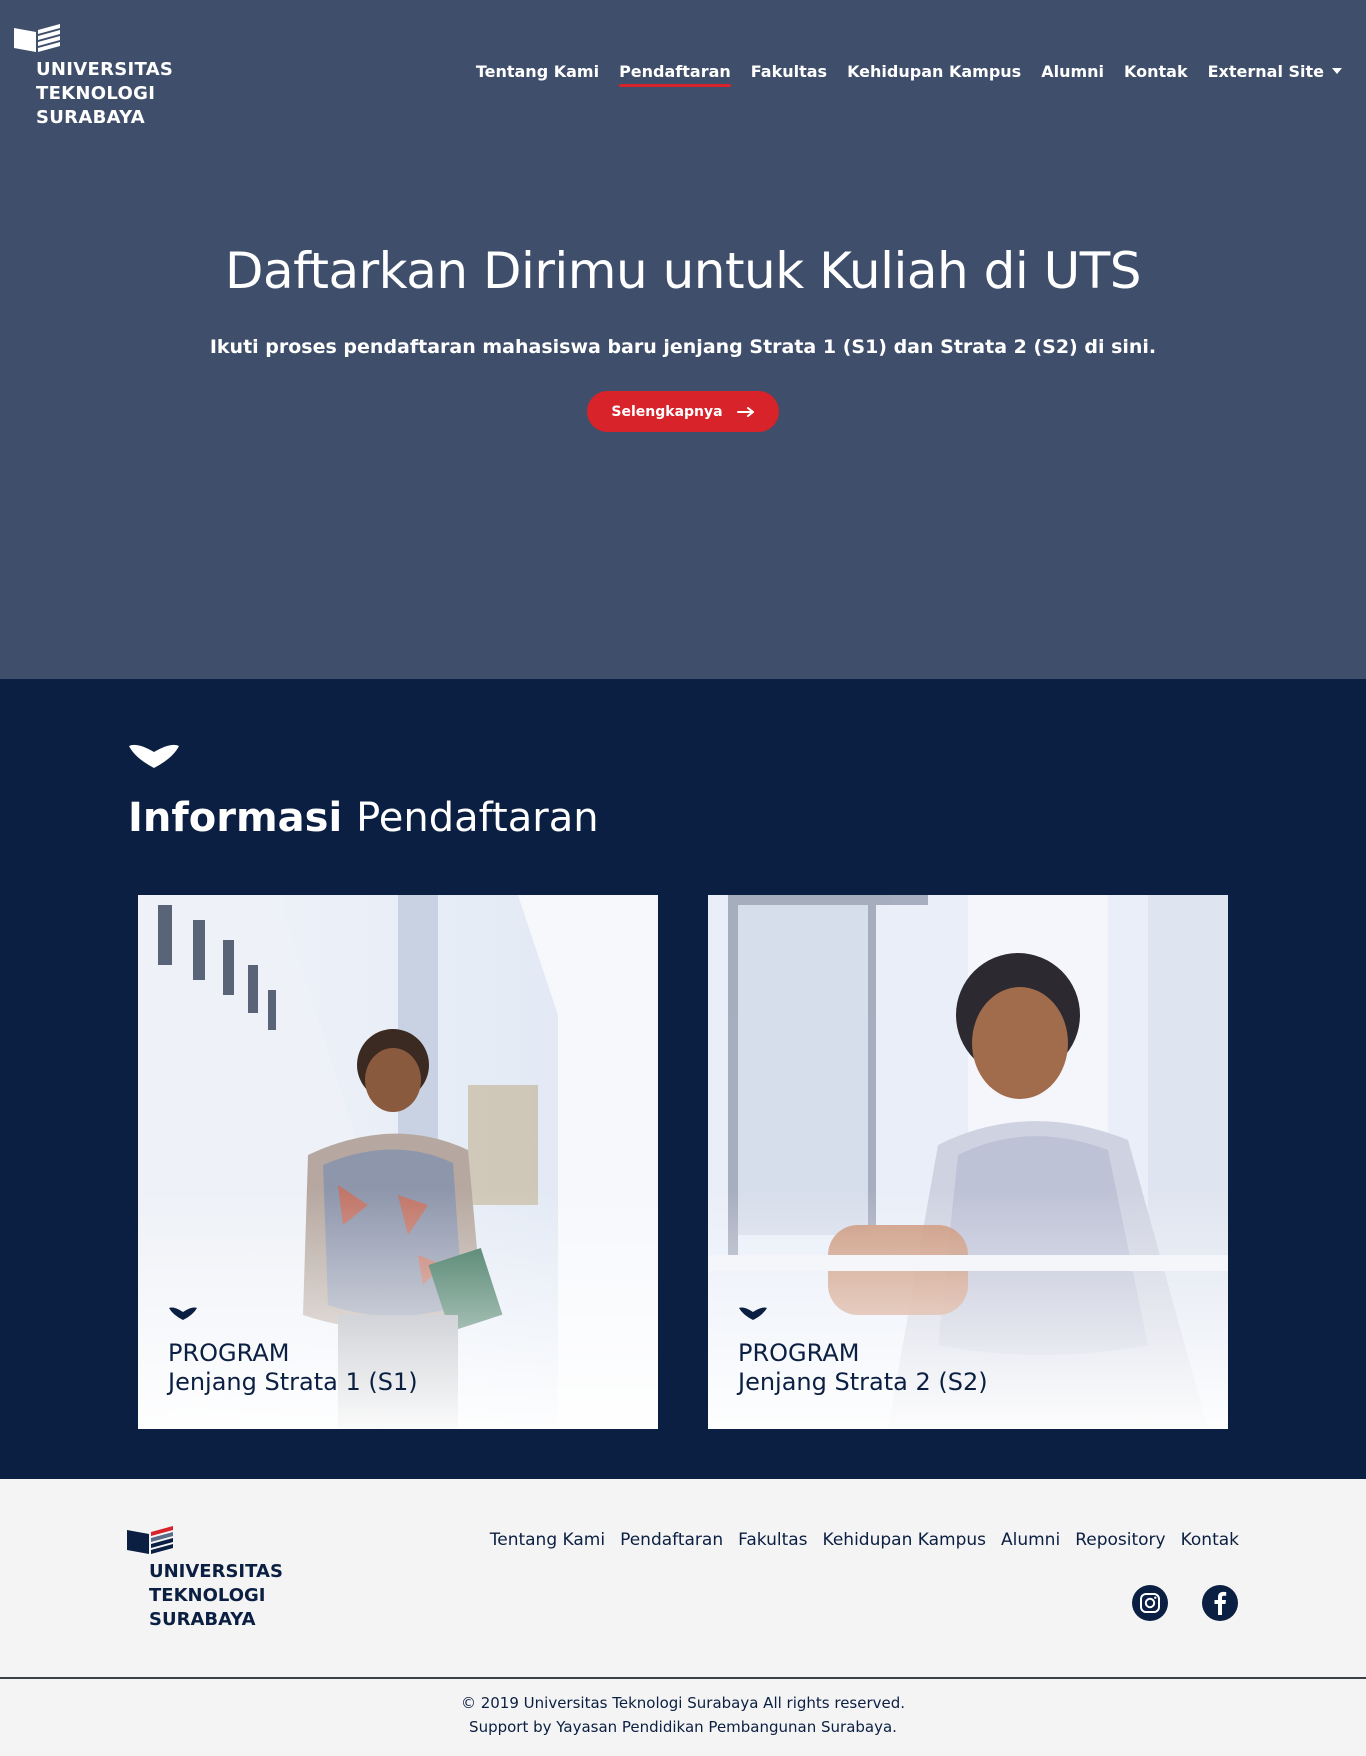 This screenshot has height=1756, width=1366. I want to click on info-title: Informasi Pendaftaran, so click(363, 818).